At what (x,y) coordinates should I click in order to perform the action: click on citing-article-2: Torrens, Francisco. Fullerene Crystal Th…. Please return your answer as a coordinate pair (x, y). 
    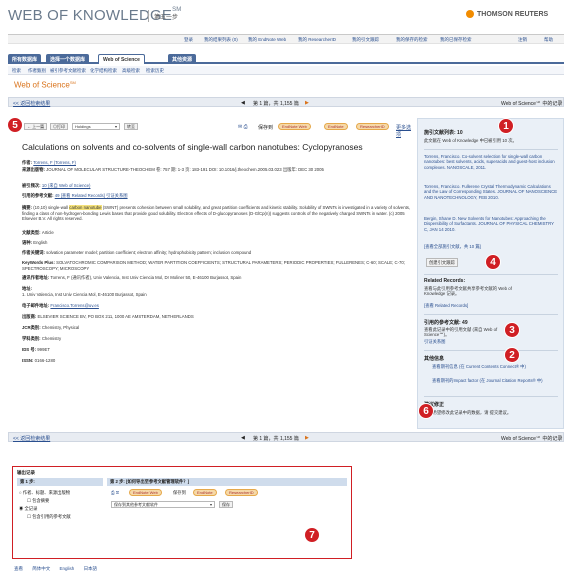
    Looking at the image, I should click on (491, 192).